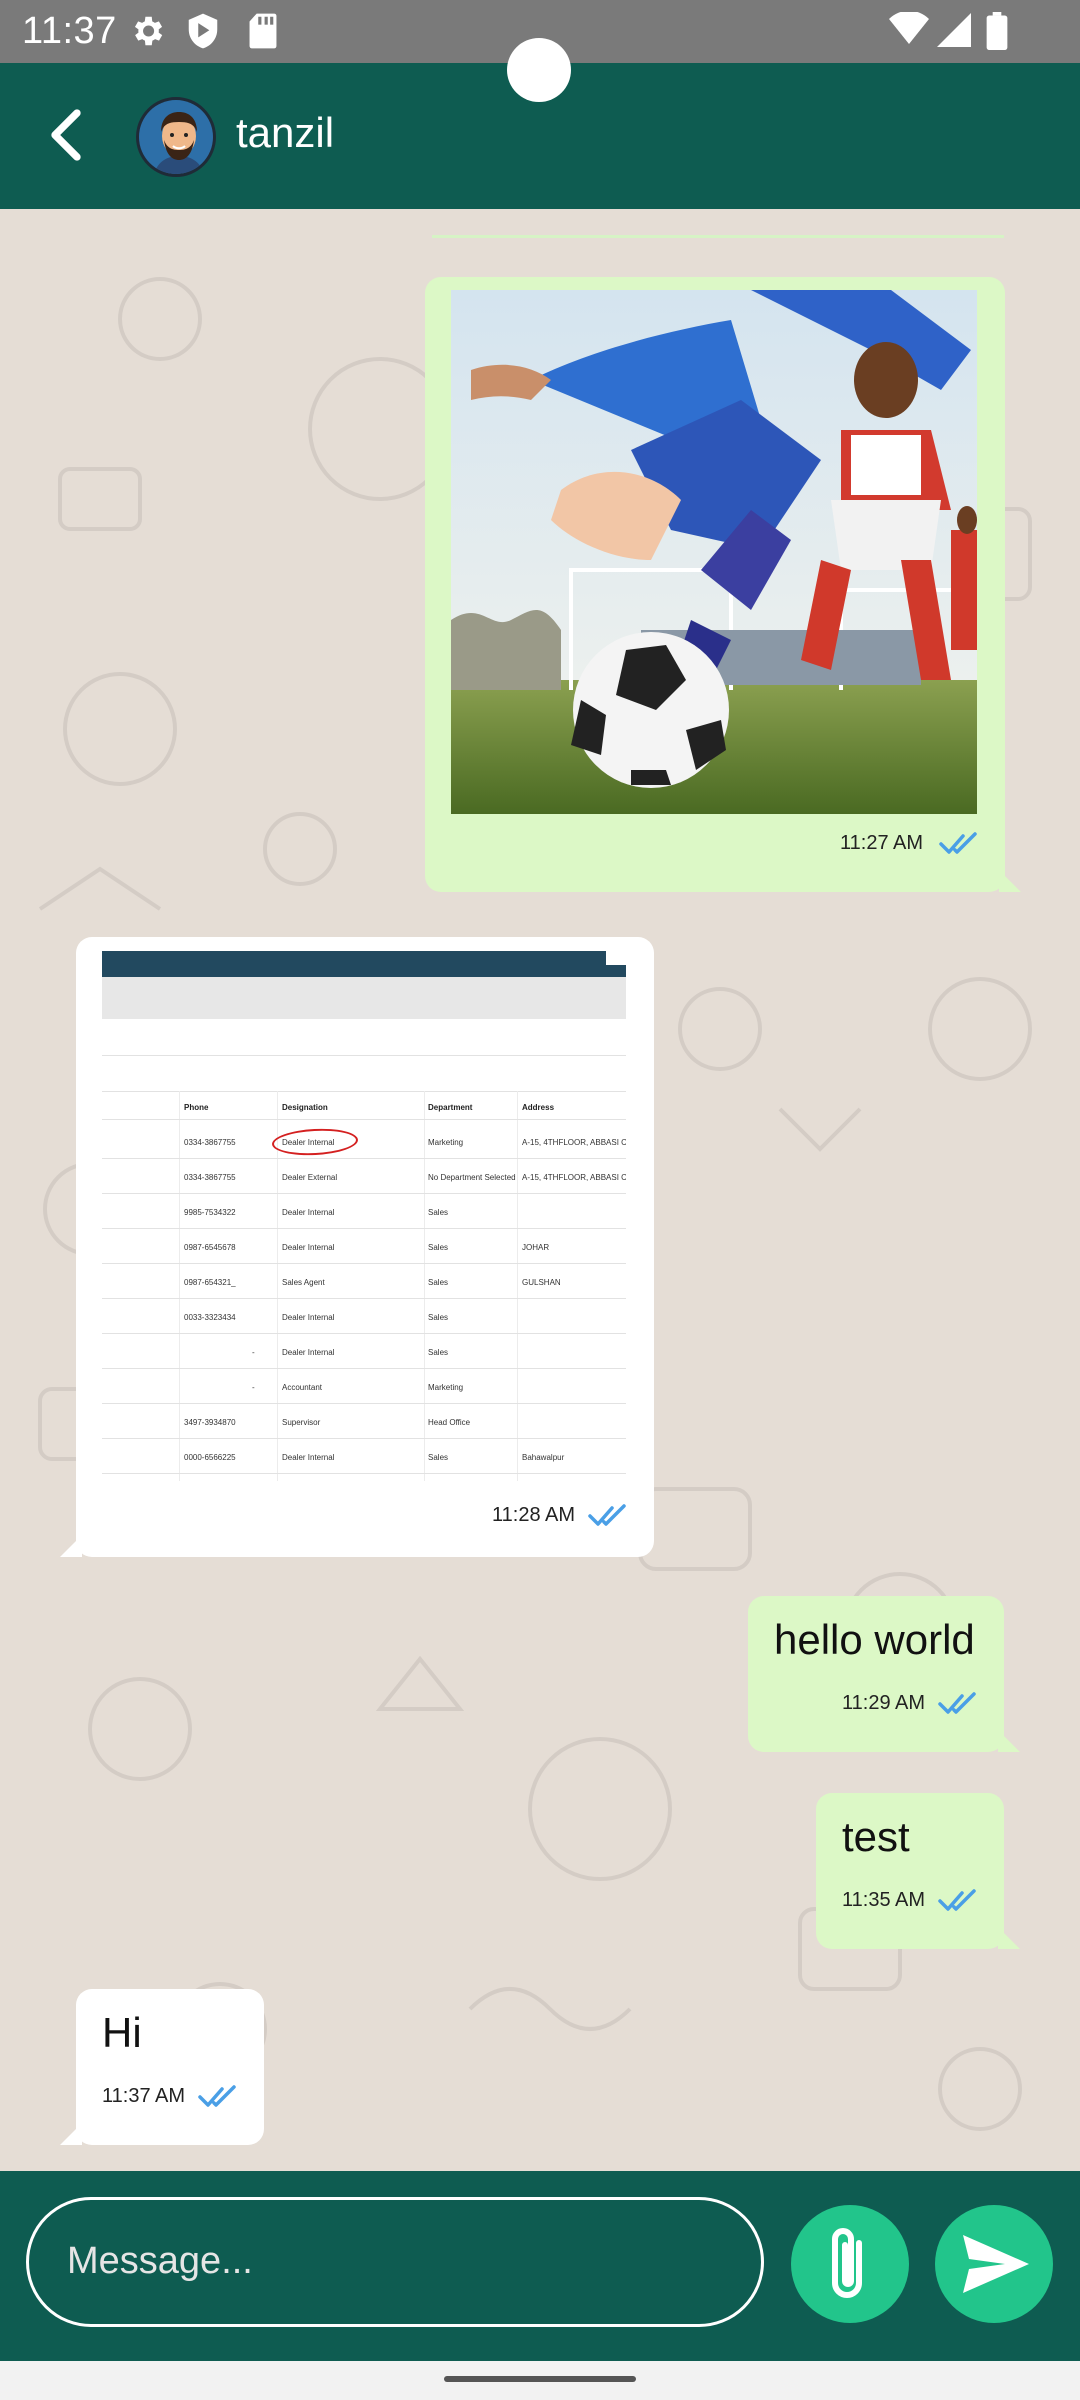 Image resolution: width=1080 pixels, height=2400 pixels. What do you see at coordinates (69, 31) in the screenshot?
I see `status-time: 11:37` at bounding box center [69, 31].